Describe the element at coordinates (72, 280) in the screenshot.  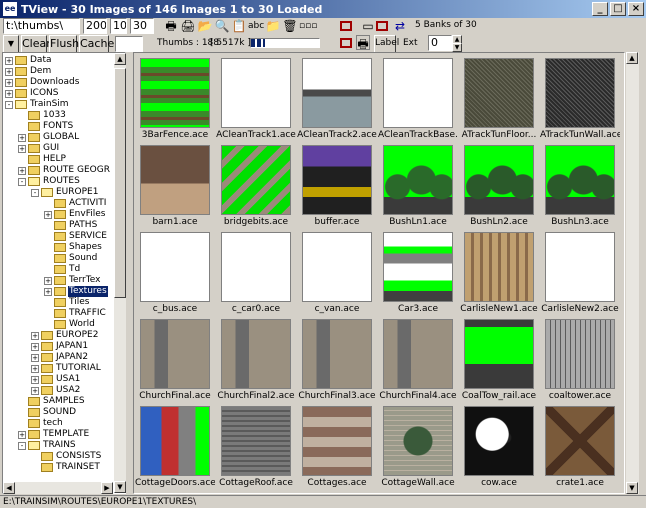
I see `tree-item: + TerrTex` at that location.